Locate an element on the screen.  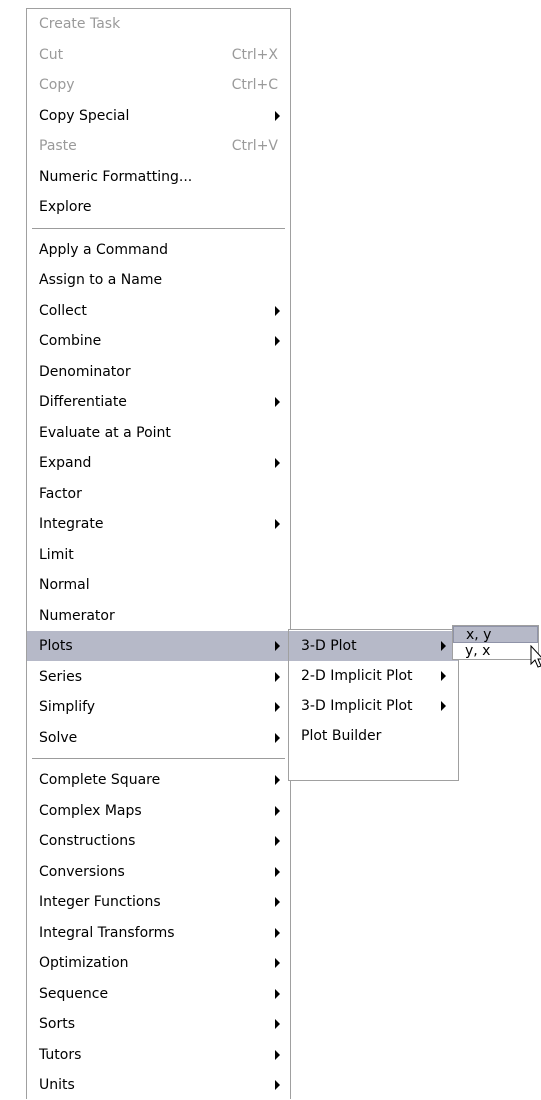
menu-item-sorts: Sorts is located at coordinates (158, 1024).